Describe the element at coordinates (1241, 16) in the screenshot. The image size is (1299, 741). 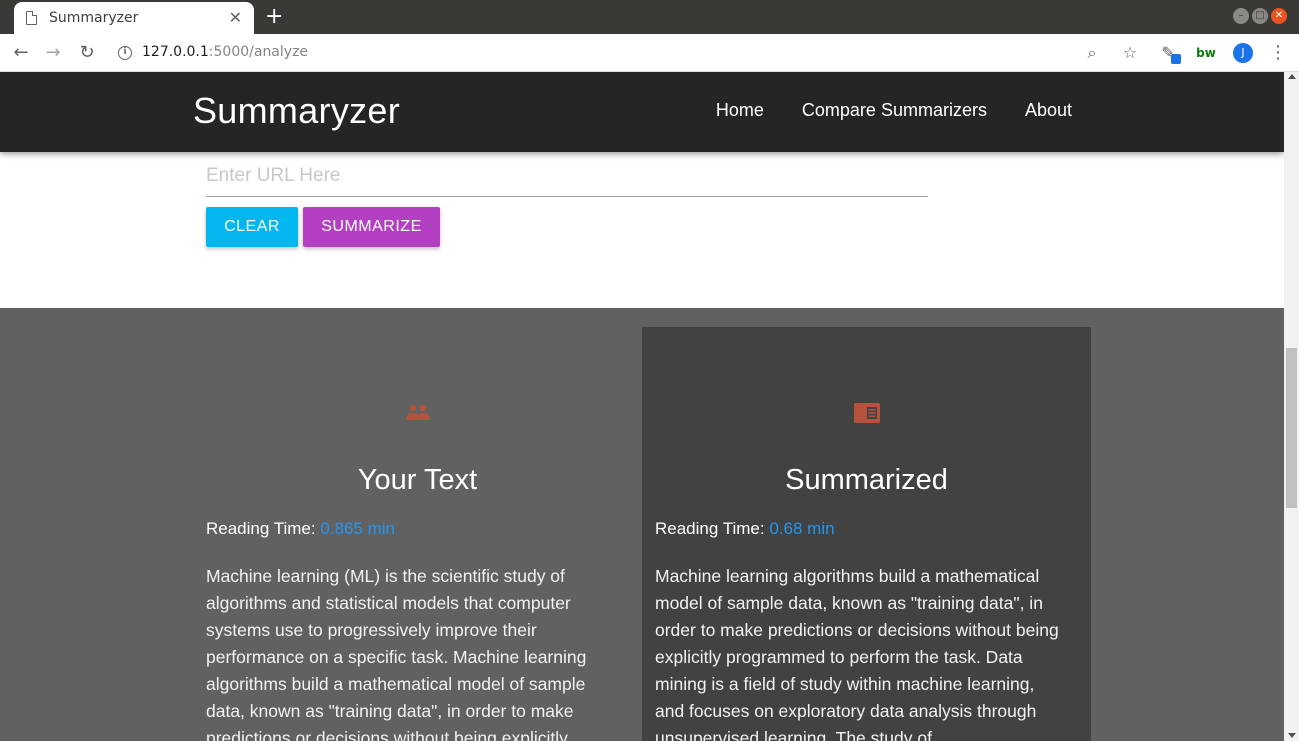
I see `minimize-icon: –` at that location.